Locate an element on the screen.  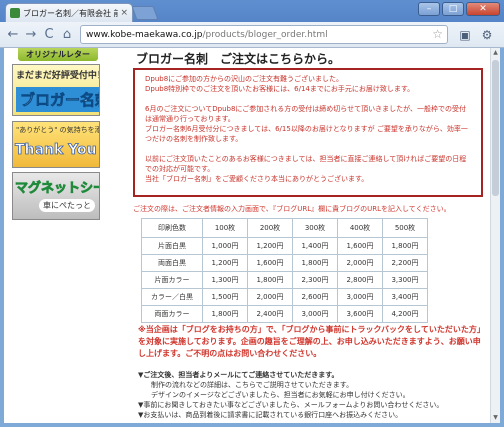
reload-icon: C is located at coordinates (49, 35).